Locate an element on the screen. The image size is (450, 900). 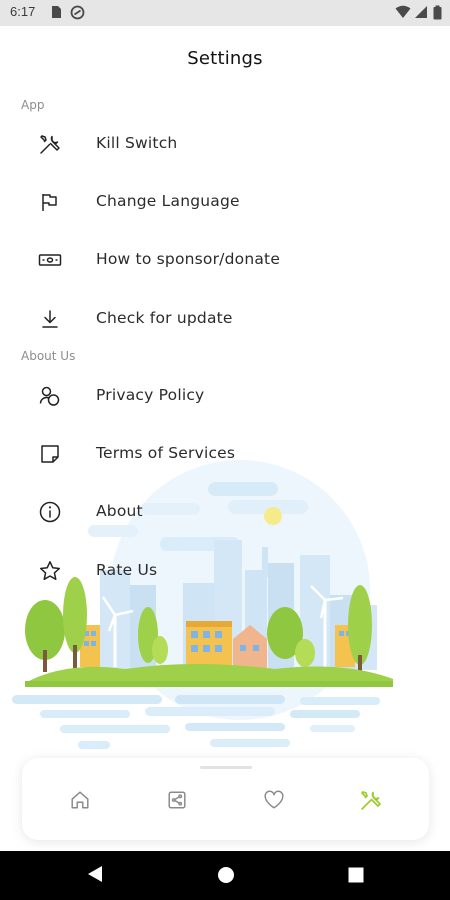
nav-settings-button is located at coordinates (371, 800).